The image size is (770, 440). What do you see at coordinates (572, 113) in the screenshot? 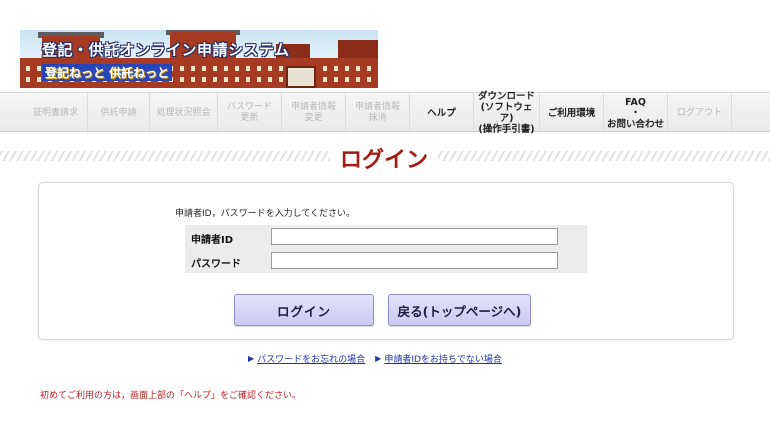
I see `nav-environment: ご利用環境` at bounding box center [572, 113].